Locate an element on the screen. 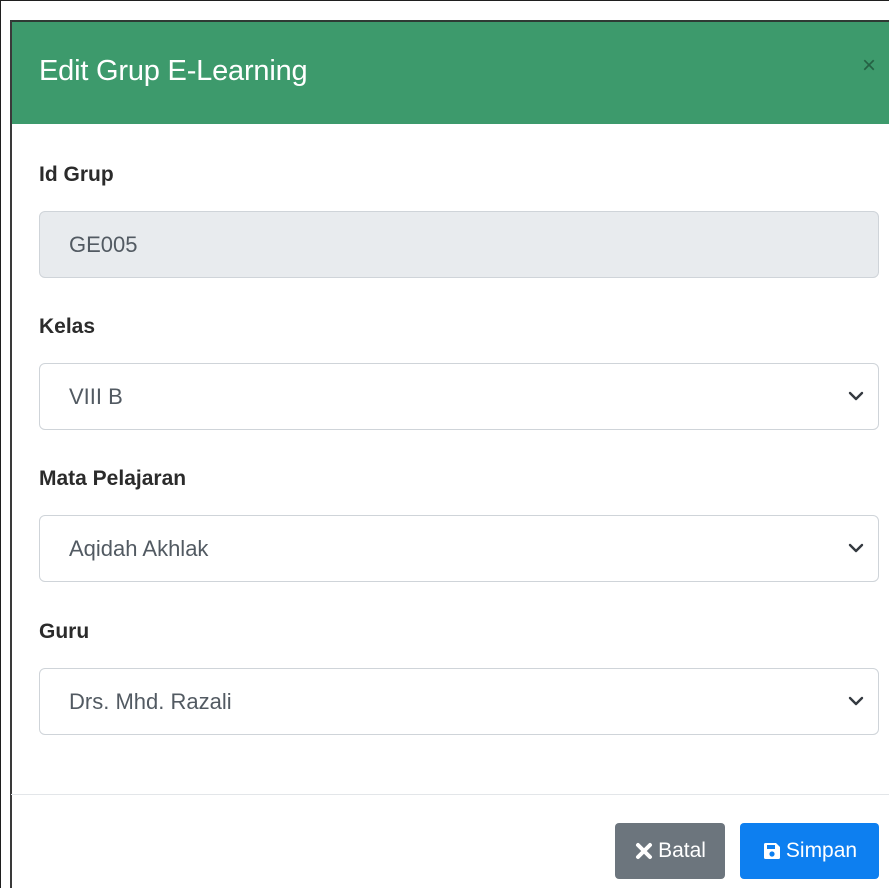 The image size is (889, 888). guru-label: Guru is located at coordinates (64, 631).